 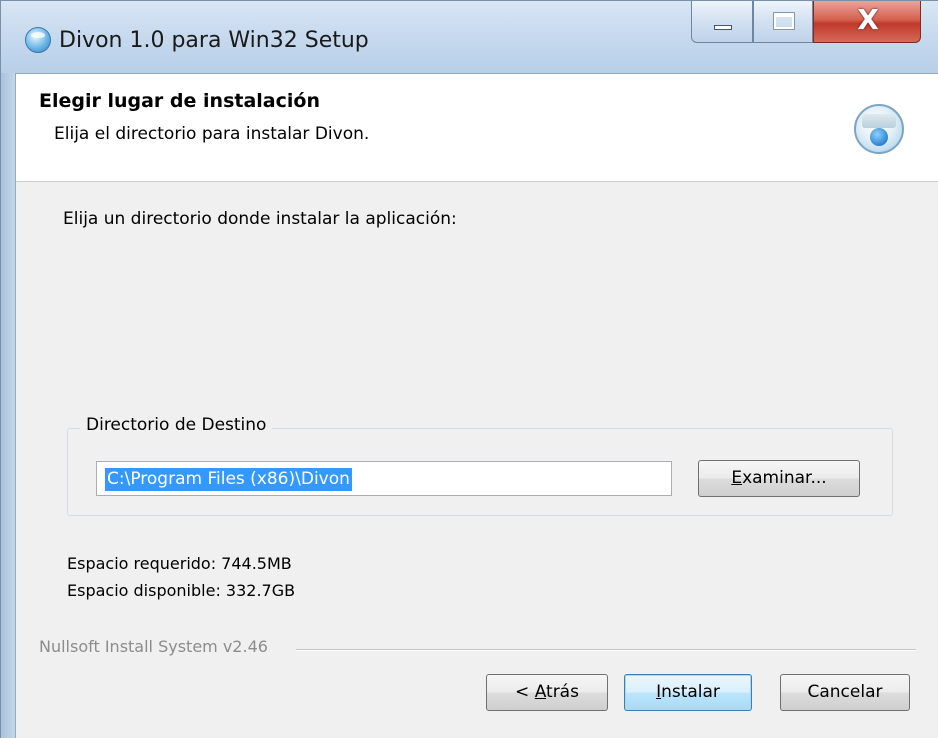 I want to click on back-label: trás, so click(x=562, y=692).